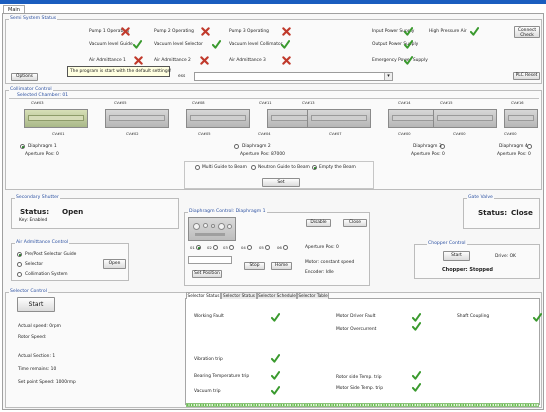 The height and width of the screenshot is (412, 546). Describe the element at coordinates (209, 247) in the screenshot. I see `aperture-slot-label: 02` at that location.